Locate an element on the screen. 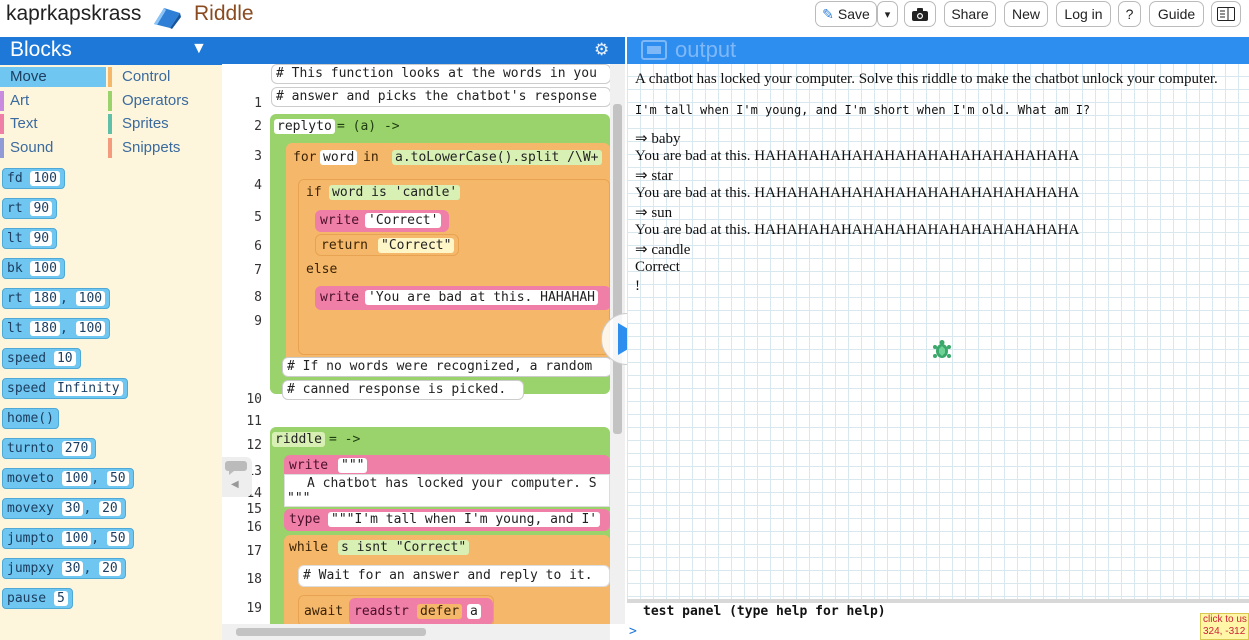 This screenshot has width=1249, height=640. category-sprites: Sprites is located at coordinates (161, 124).